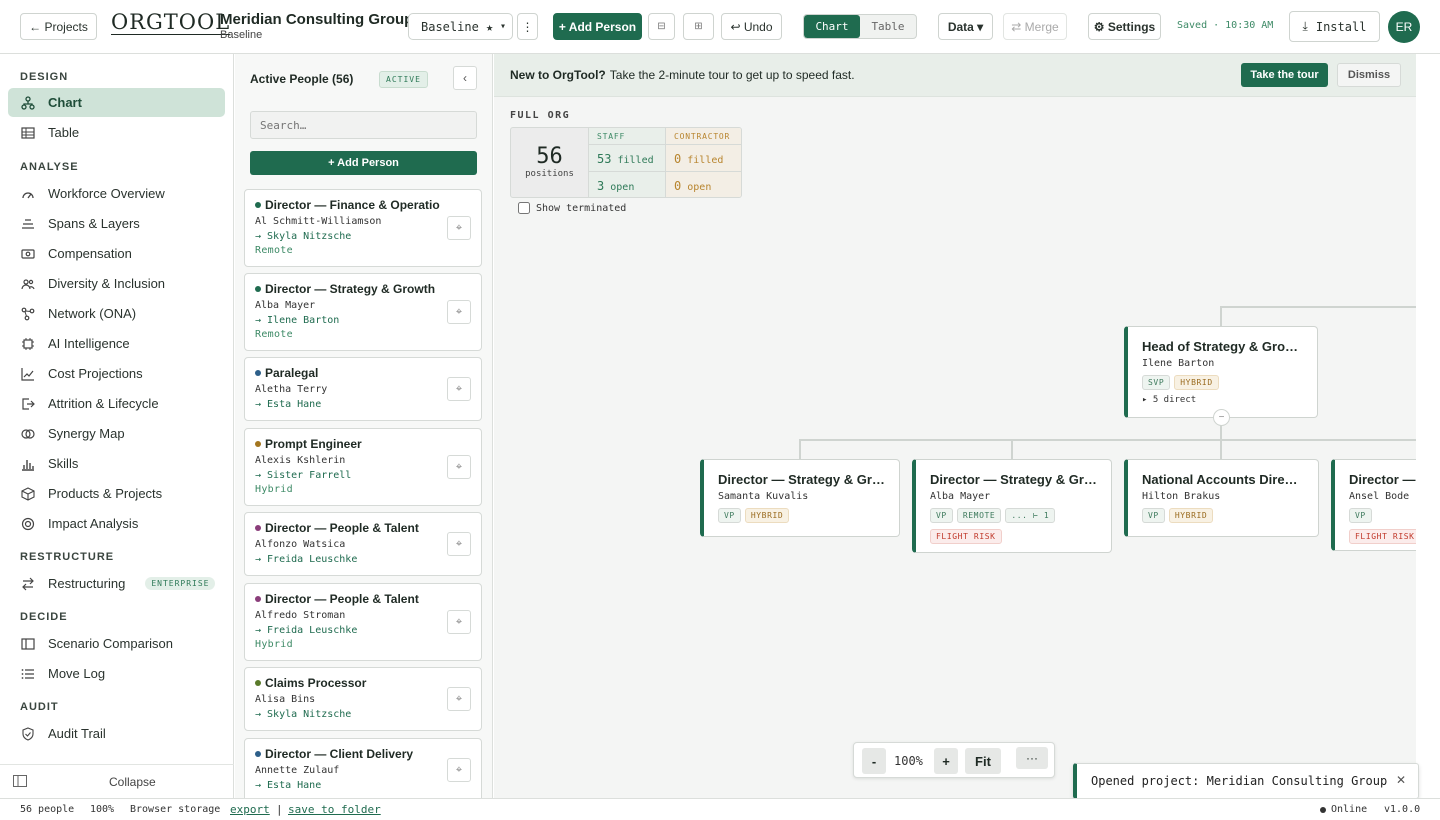  What do you see at coordinates (965, 26) in the screenshot?
I see `data-menu-button: Data ▾` at bounding box center [965, 26].